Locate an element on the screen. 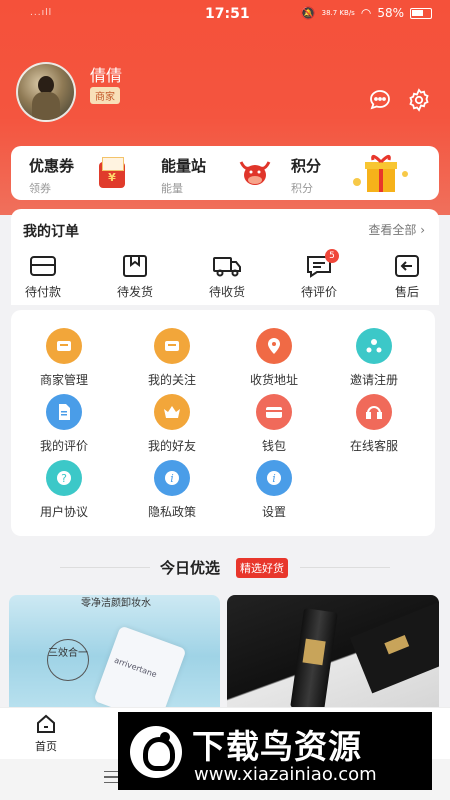 This screenshot has width=450, height=800. message-icon is located at coordinates (380, 100).